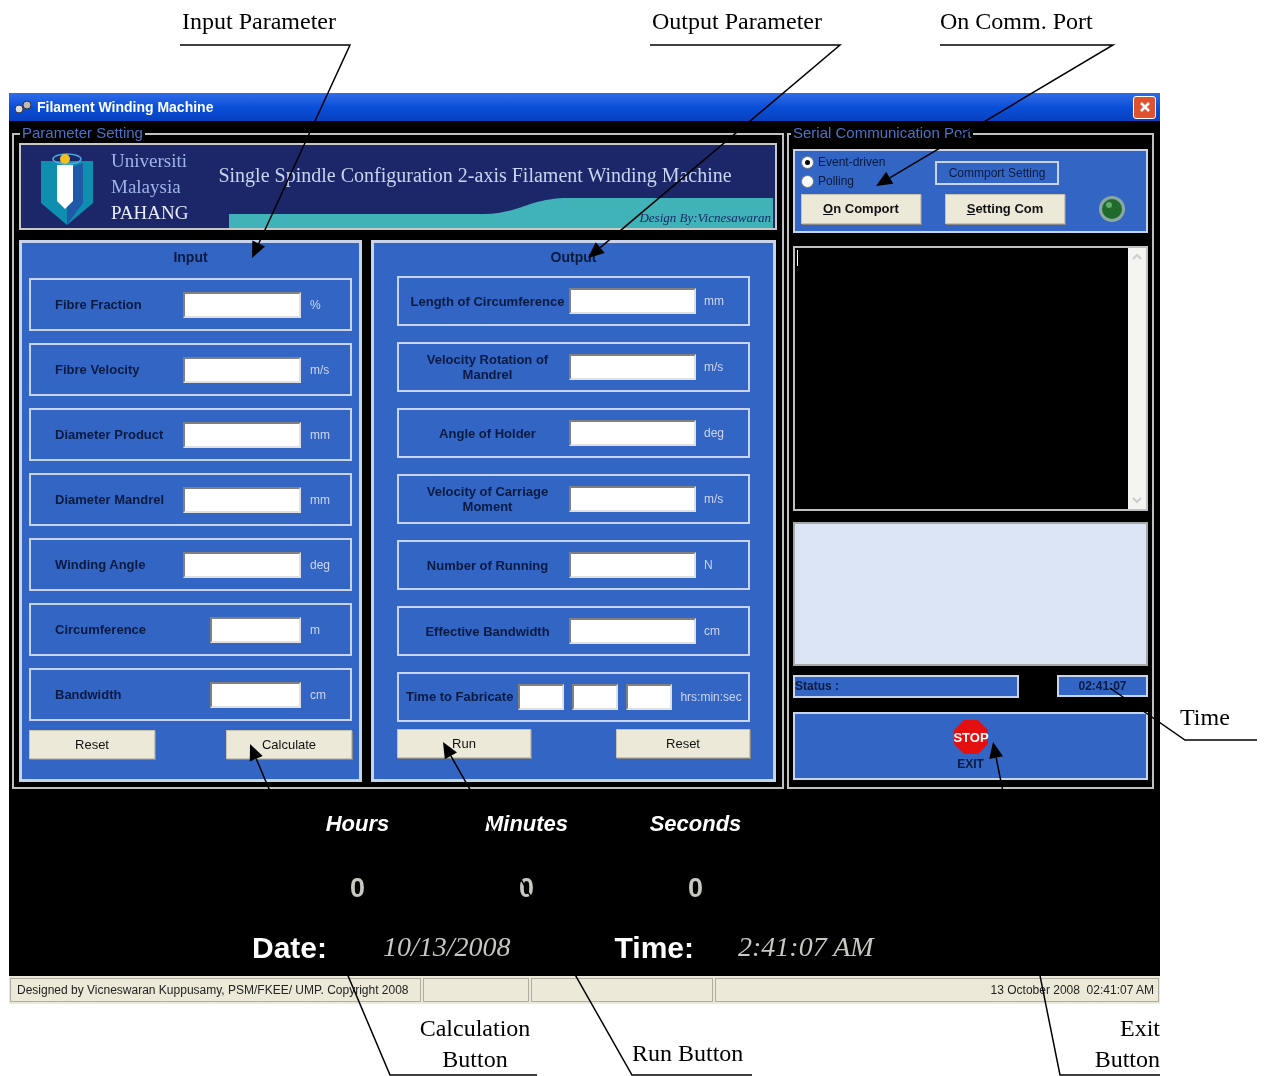  What do you see at coordinates (526, 824) in the screenshot?
I see `clock-header: Minutes` at bounding box center [526, 824].